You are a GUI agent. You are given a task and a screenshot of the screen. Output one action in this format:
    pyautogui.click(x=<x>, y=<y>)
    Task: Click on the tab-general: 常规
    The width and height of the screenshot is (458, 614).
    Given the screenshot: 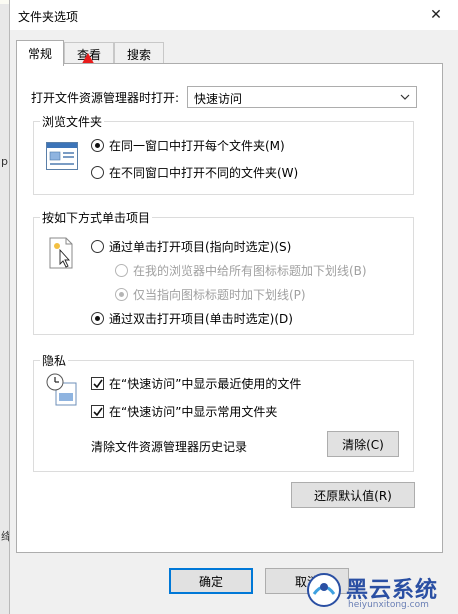 What is the action you would take?
    pyautogui.click(x=40, y=53)
    